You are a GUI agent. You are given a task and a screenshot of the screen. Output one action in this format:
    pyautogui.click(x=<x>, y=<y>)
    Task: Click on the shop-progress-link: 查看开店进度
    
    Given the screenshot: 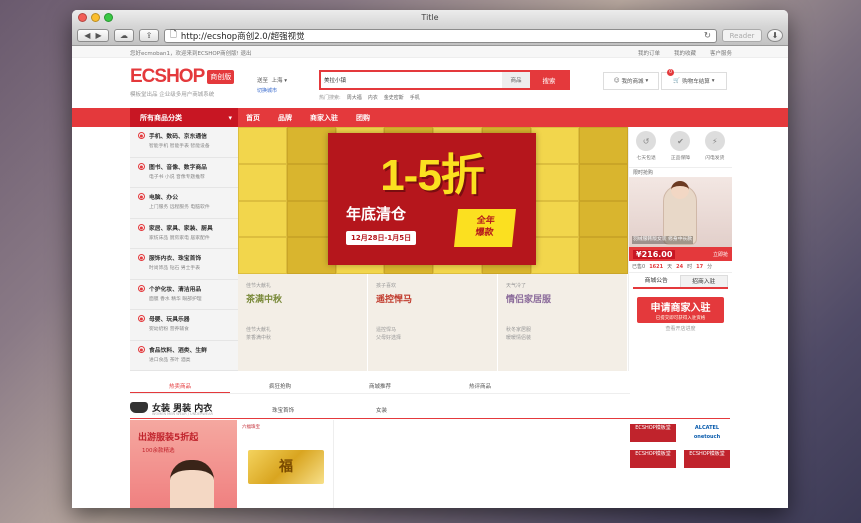 What is the action you would take?
    pyautogui.click(x=680, y=328)
    